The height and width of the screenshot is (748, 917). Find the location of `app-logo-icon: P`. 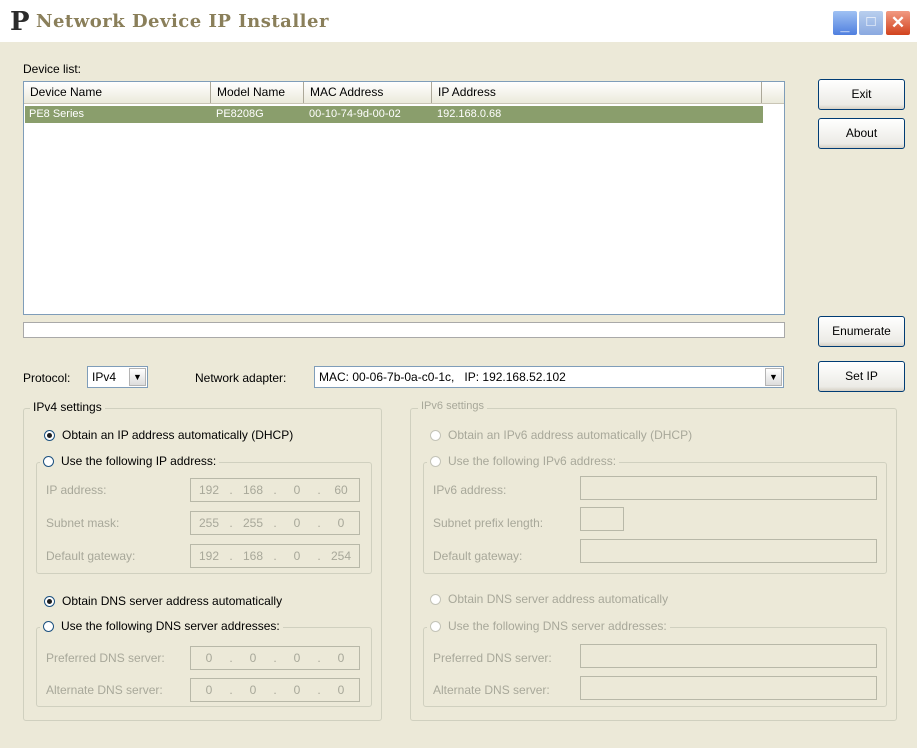

app-logo-icon: P is located at coordinates (20, 22).